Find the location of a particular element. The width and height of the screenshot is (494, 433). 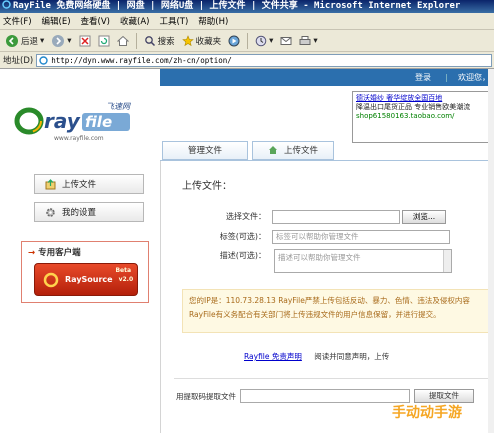

menu-tools: 工具(T) is located at coordinates (173, 21).